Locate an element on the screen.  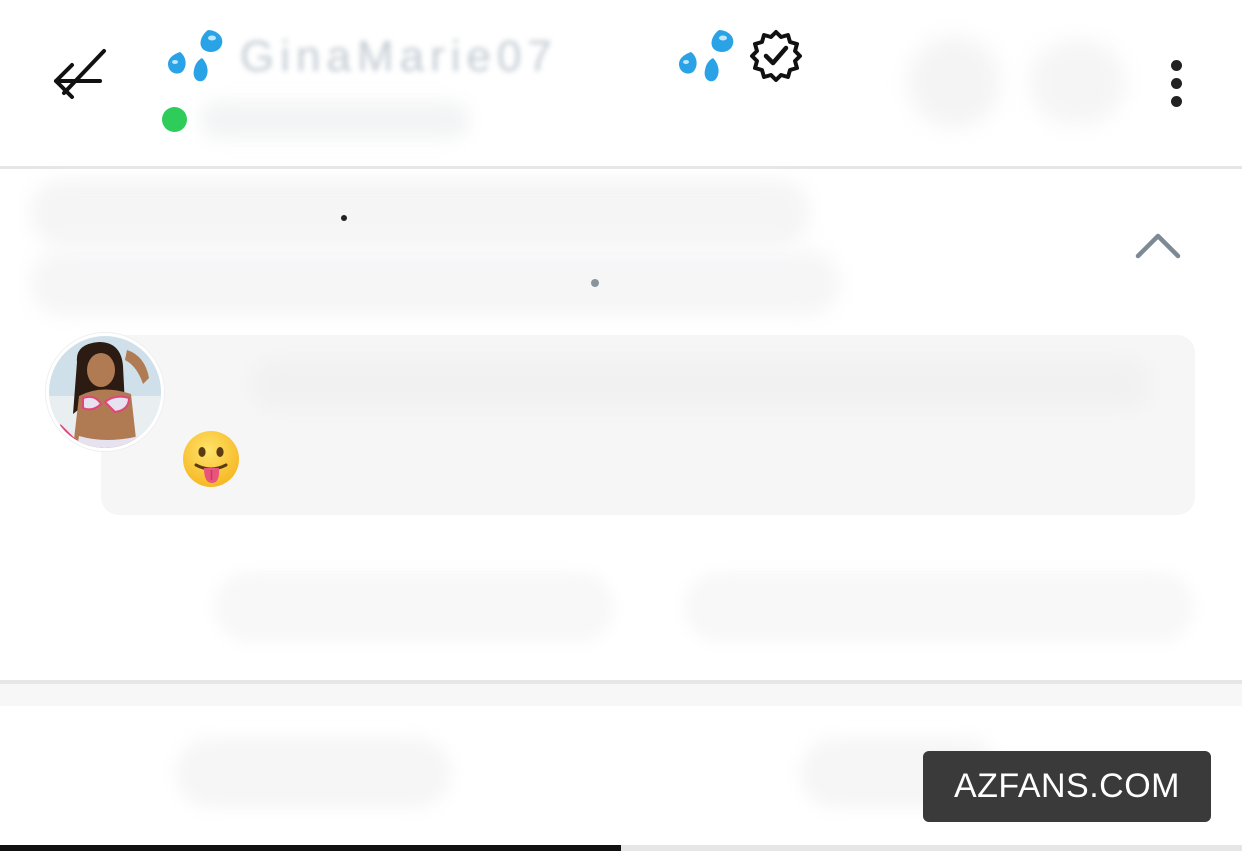
collapse-button is located at coordinates (1158, 245).